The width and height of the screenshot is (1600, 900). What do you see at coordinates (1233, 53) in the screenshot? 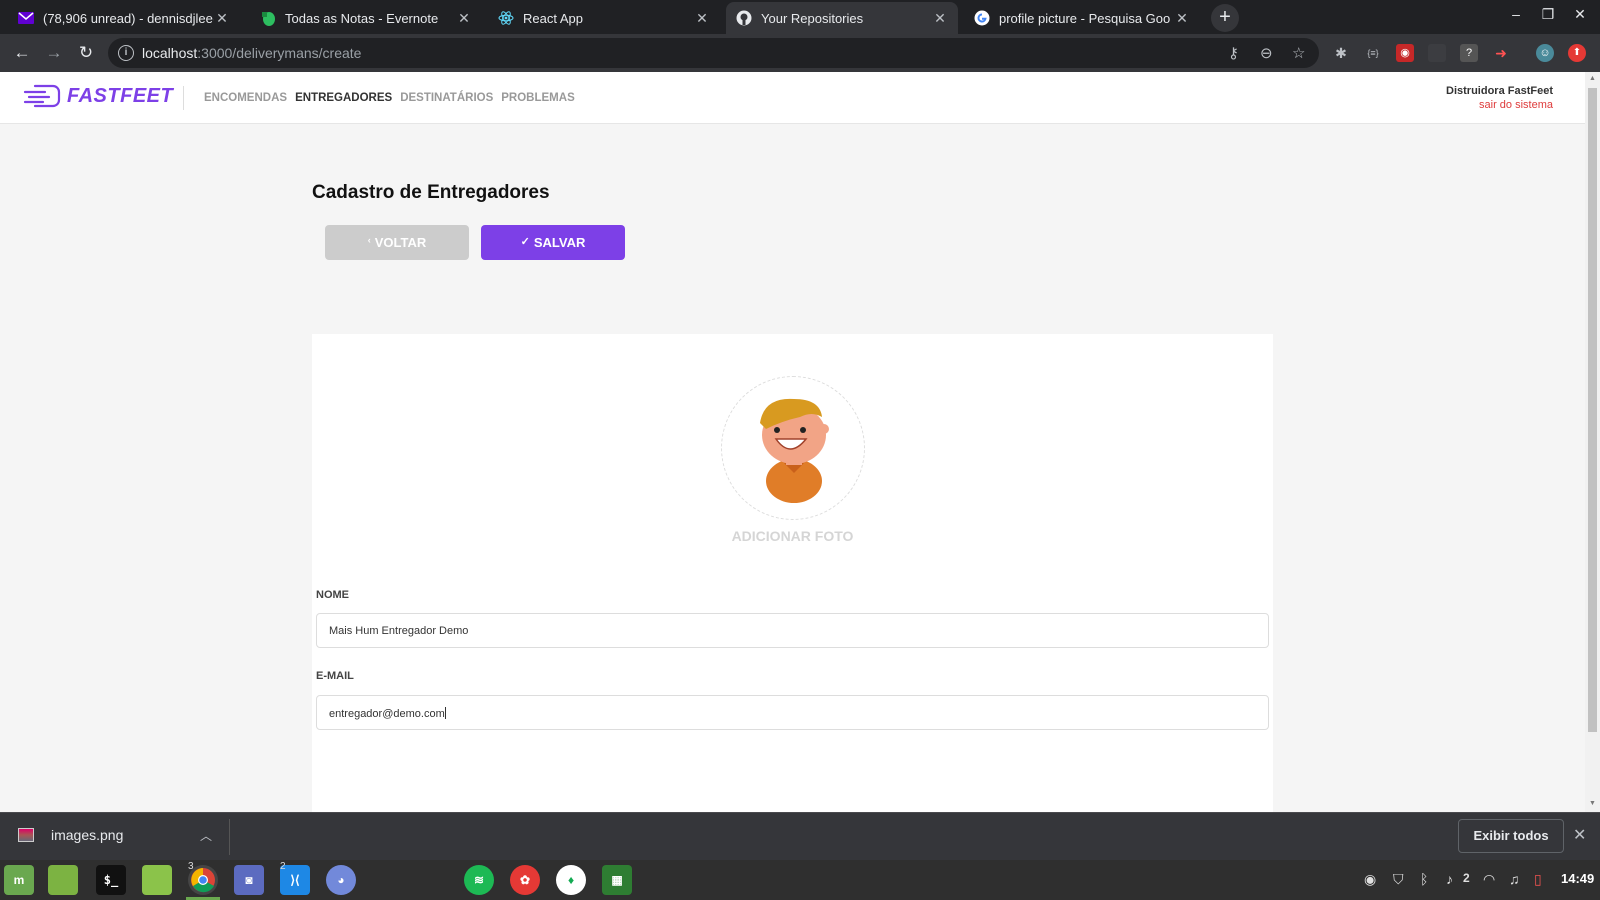
I see `key-icon: ⚷` at bounding box center [1233, 53].